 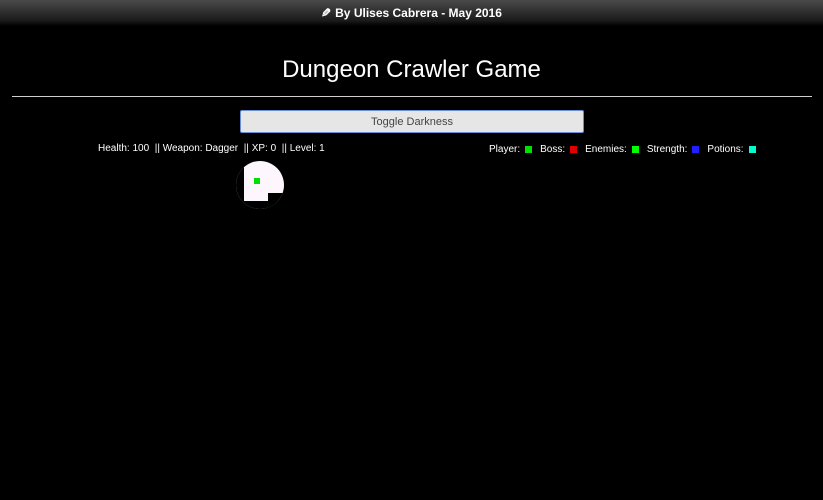 What do you see at coordinates (273, 148) in the screenshot?
I see `xp-value: 0` at bounding box center [273, 148].